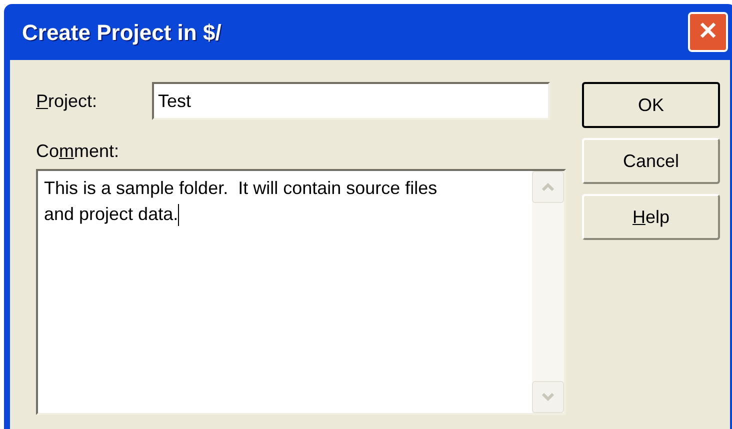 Image resolution: width=732 pixels, height=429 pixels. What do you see at coordinates (651, 161) in the screenshot?
I see `dialog-button: Cancel` at bounding box center [651, 161].